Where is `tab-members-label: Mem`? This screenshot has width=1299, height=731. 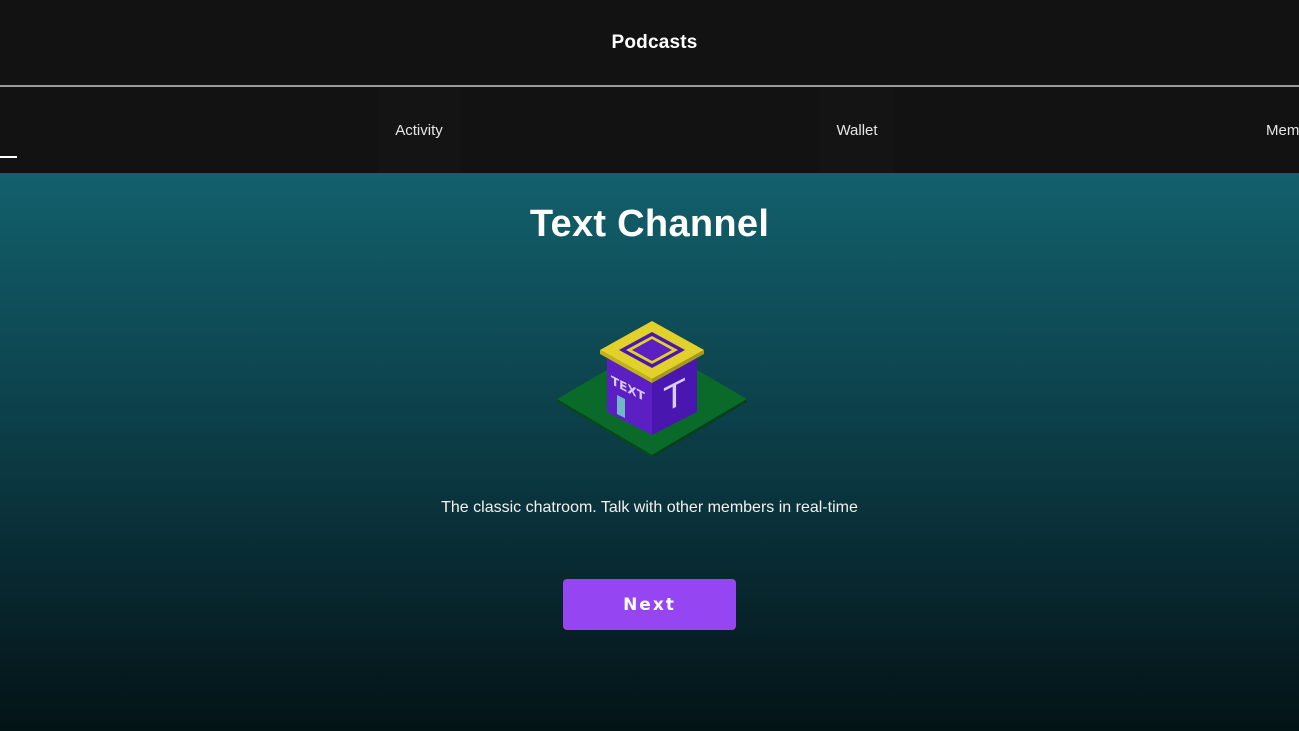 tab-members-label: Mem is located at coordinates (1282, 130).